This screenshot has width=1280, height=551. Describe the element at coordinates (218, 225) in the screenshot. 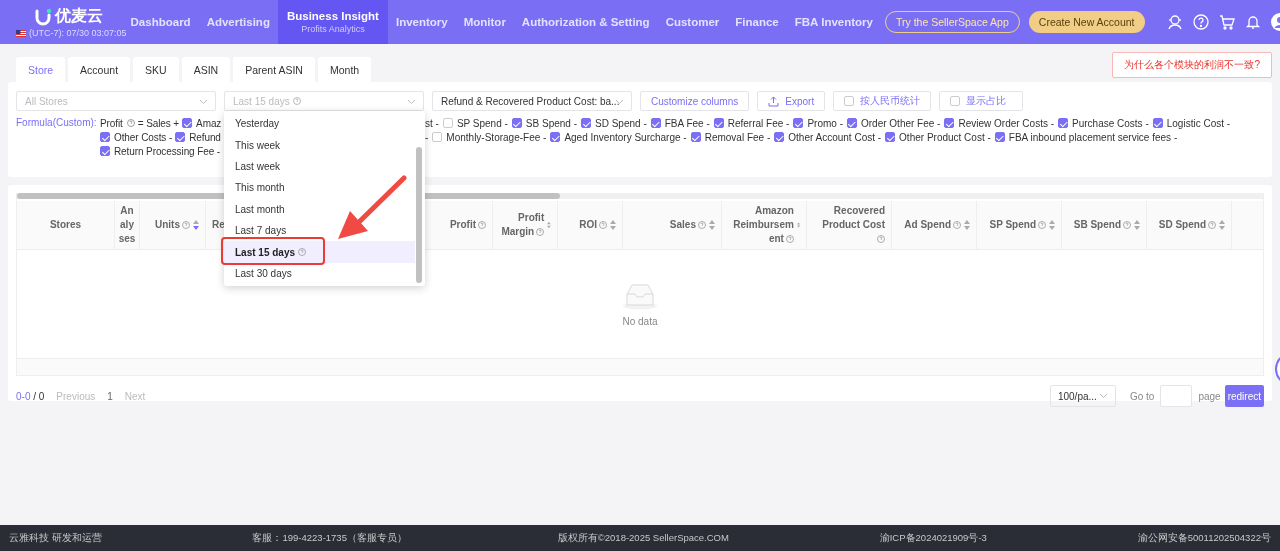

I see `column-header: Re` at that location.